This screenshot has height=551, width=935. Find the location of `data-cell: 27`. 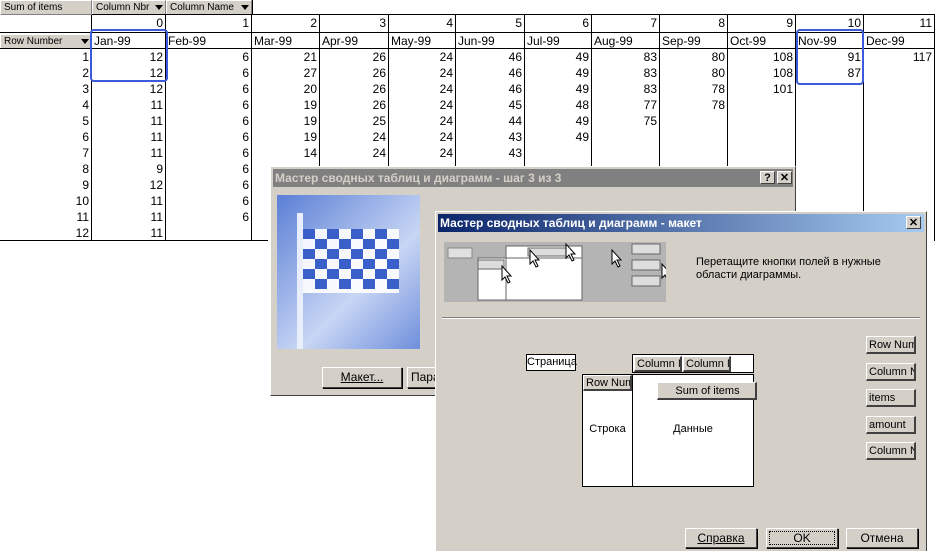

data-cell: 27 is located at coordinates (310, 73).